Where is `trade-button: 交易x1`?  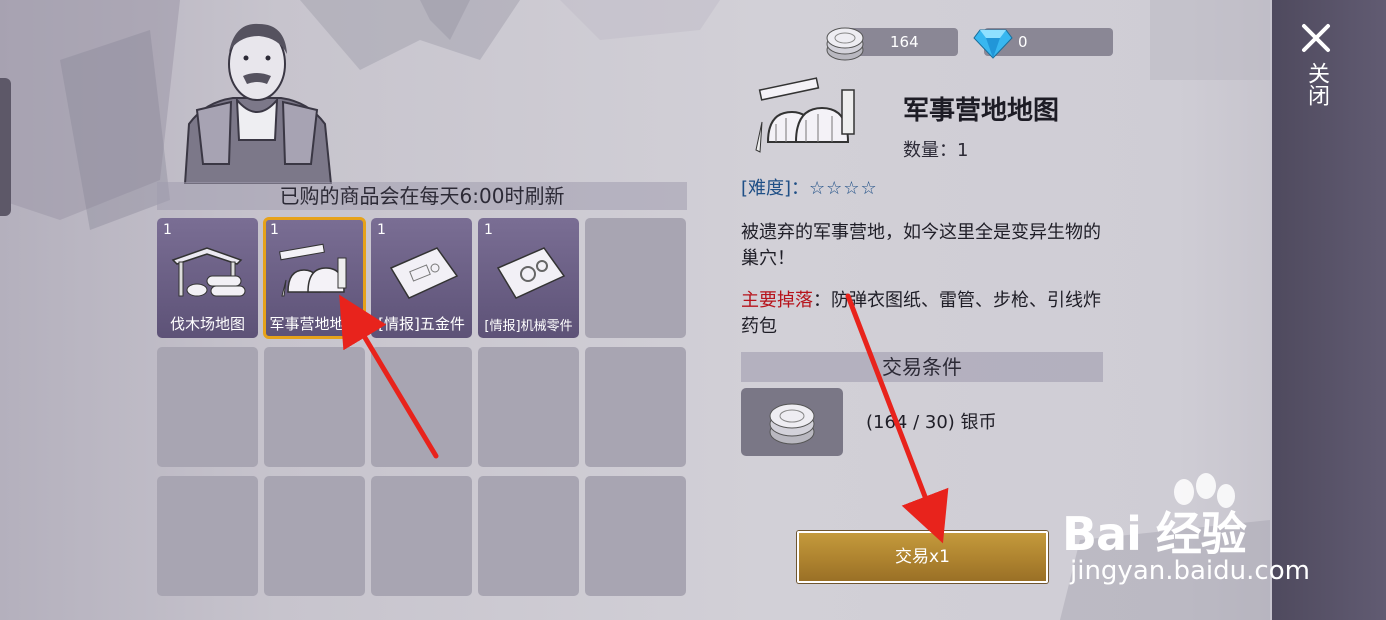 trade-button: 交易x1 is located at coordinates (922, 557).